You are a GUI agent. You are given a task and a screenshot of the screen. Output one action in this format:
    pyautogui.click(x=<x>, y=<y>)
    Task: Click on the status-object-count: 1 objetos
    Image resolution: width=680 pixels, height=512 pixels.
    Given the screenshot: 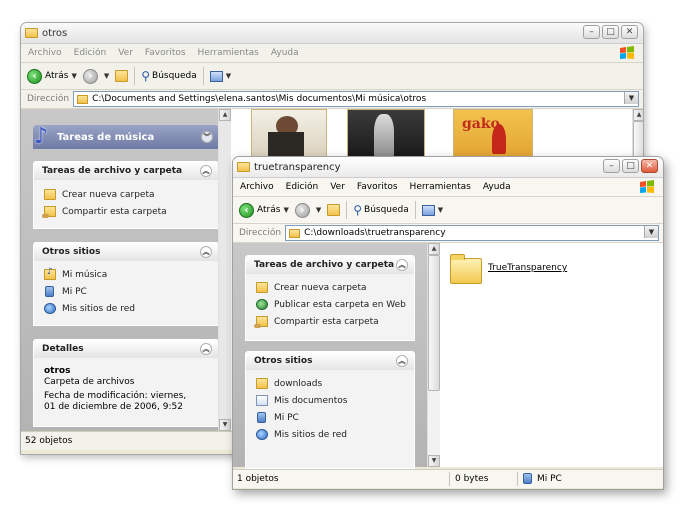 What is the action you would take?
    pyautogui.click(x=258, y=479)
    